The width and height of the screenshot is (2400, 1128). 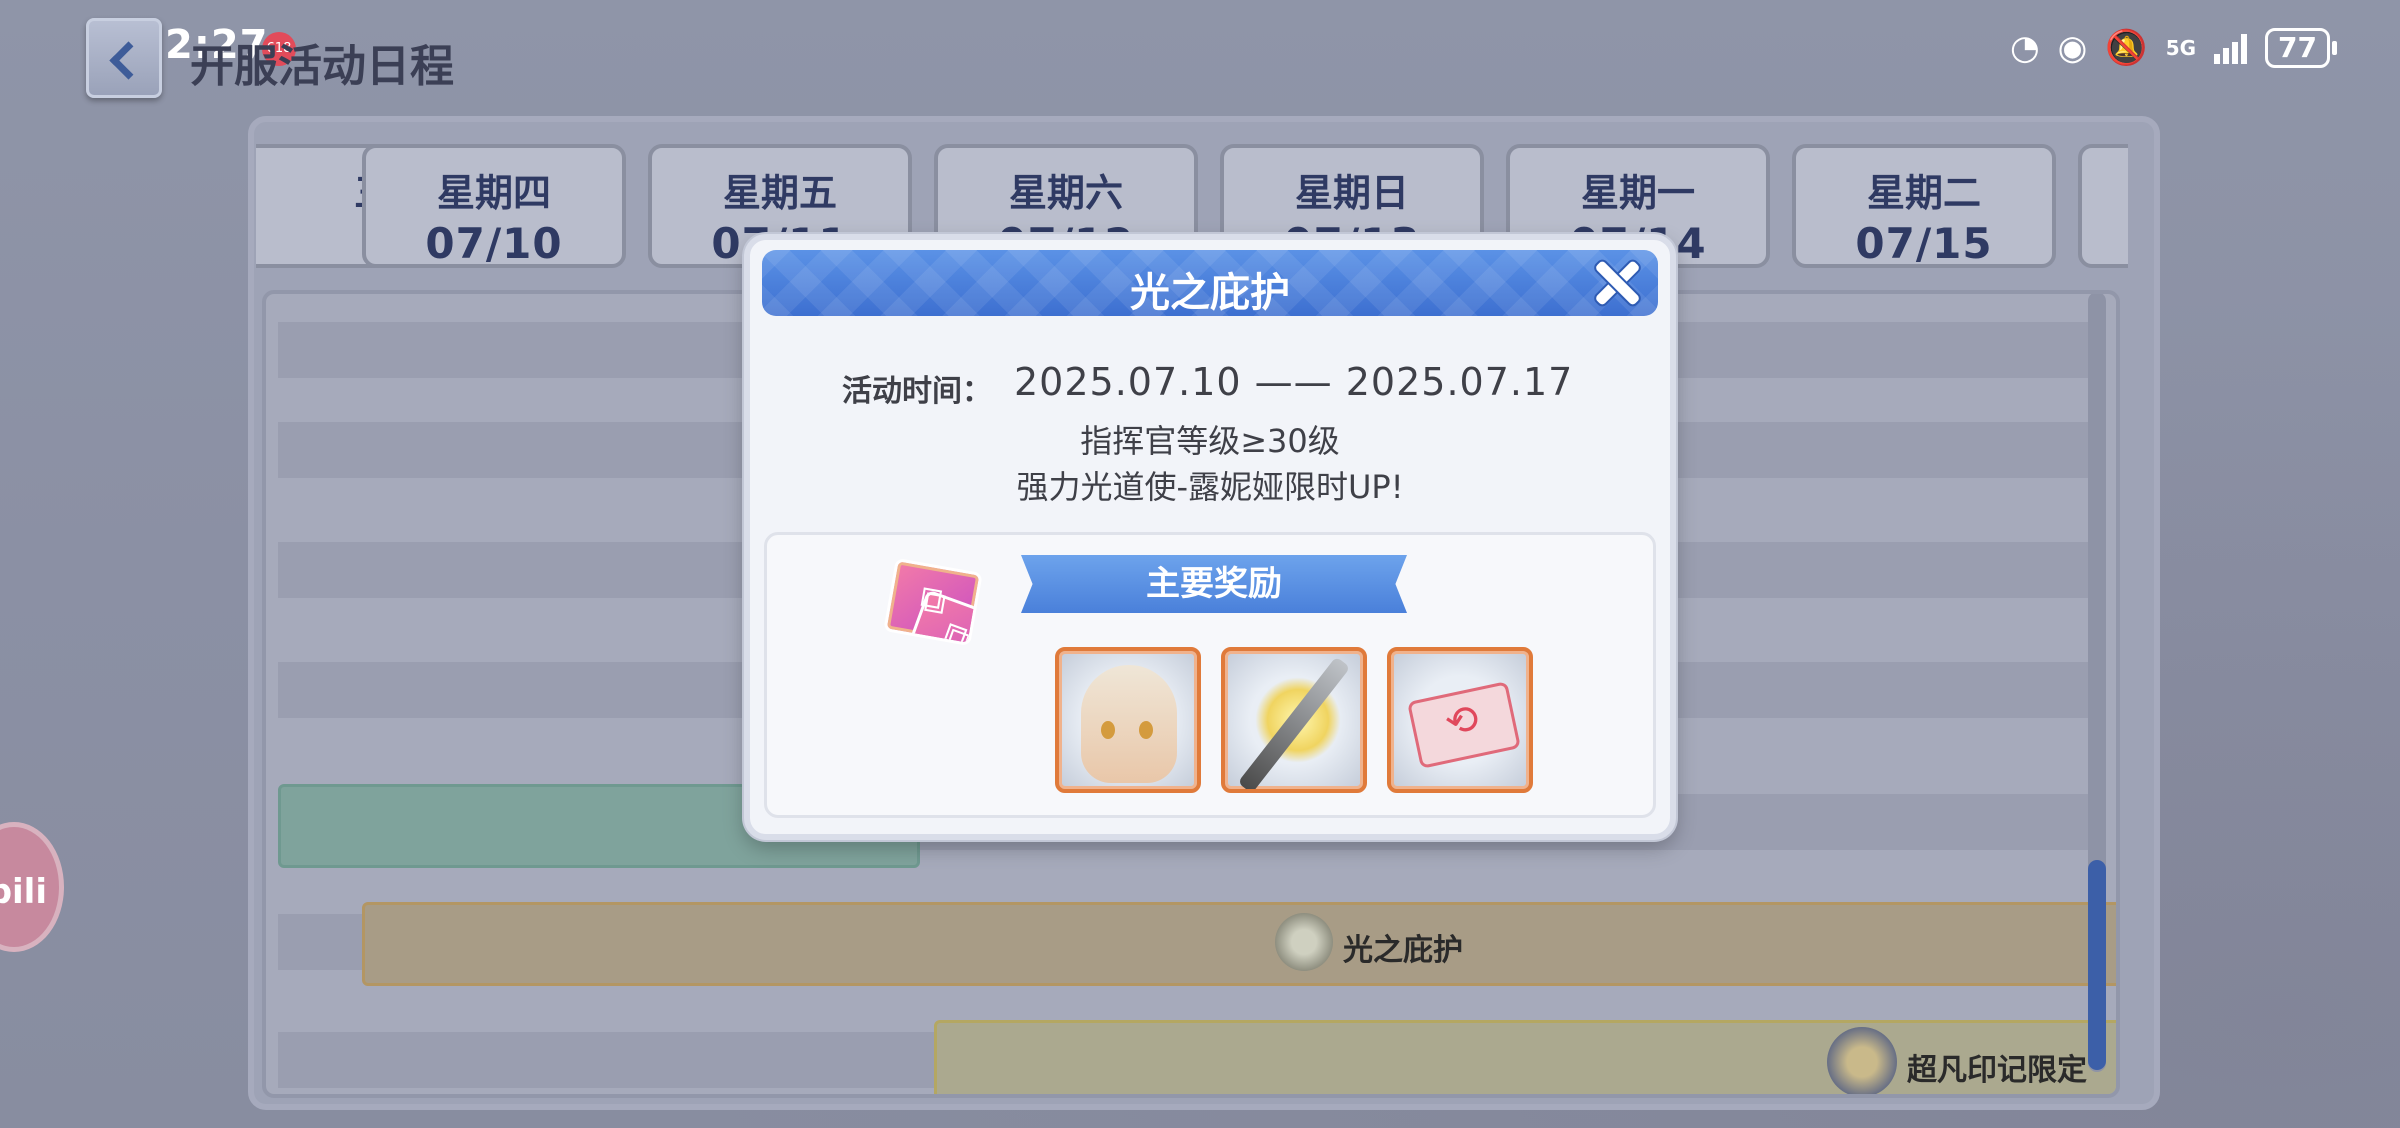 I want to click on network-type: 5G, so click(x=2181, y=48).